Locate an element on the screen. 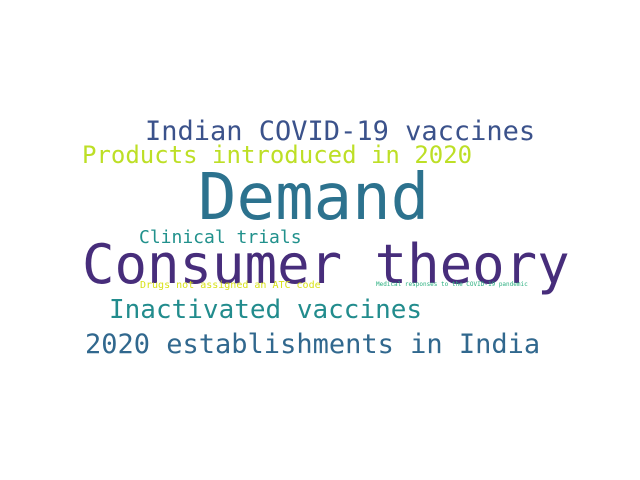 This screenshot has height=480, width=640. word-inactivated-vaccines: Inactivated vaccines is located at coordinates (266, 310).